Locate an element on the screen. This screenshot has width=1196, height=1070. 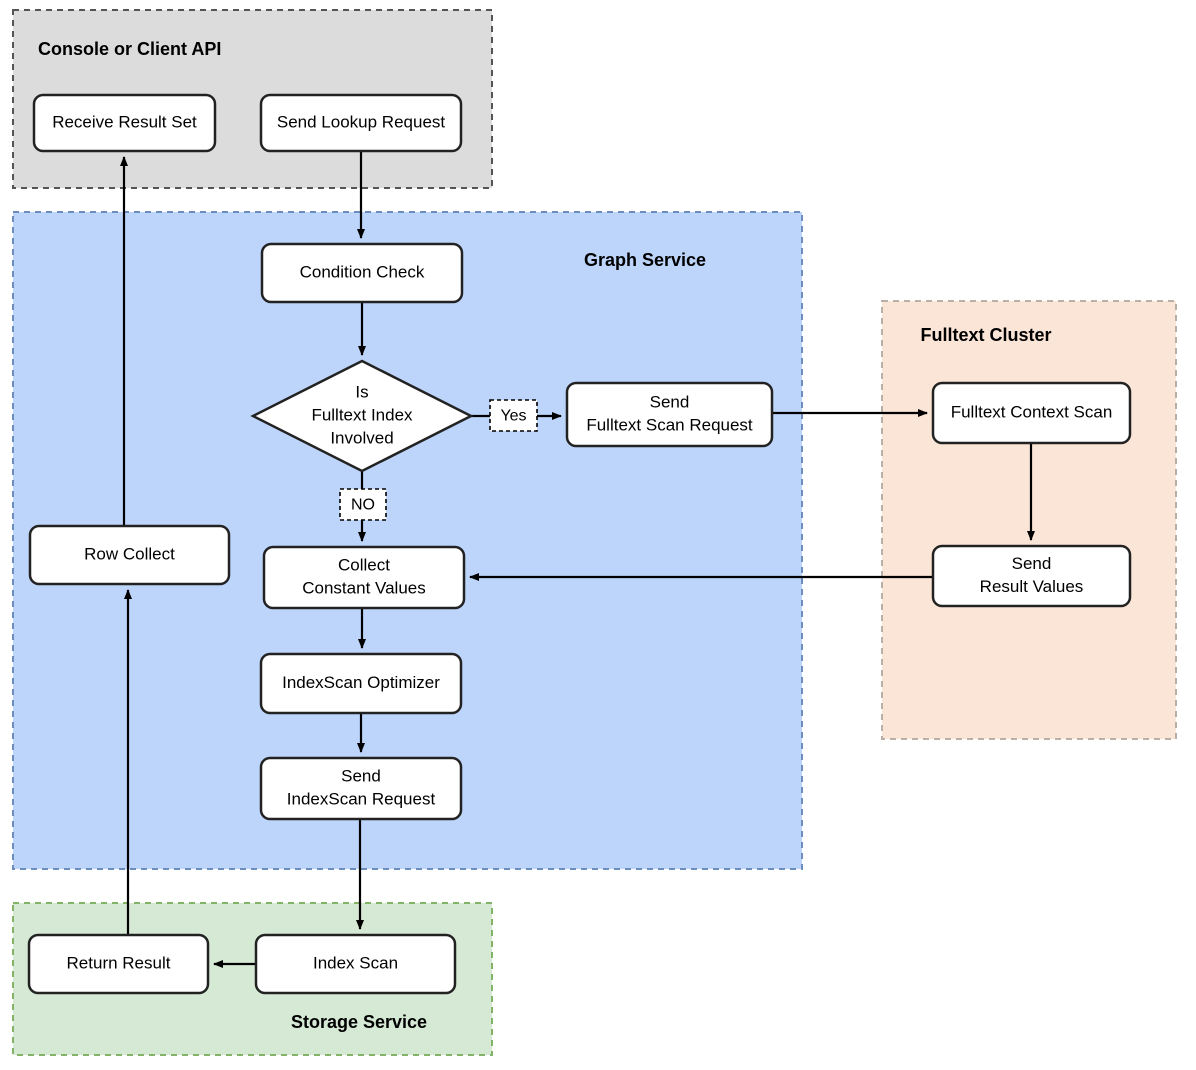
edge-label-no-label-text: NO is located at coordinates (363, 505).